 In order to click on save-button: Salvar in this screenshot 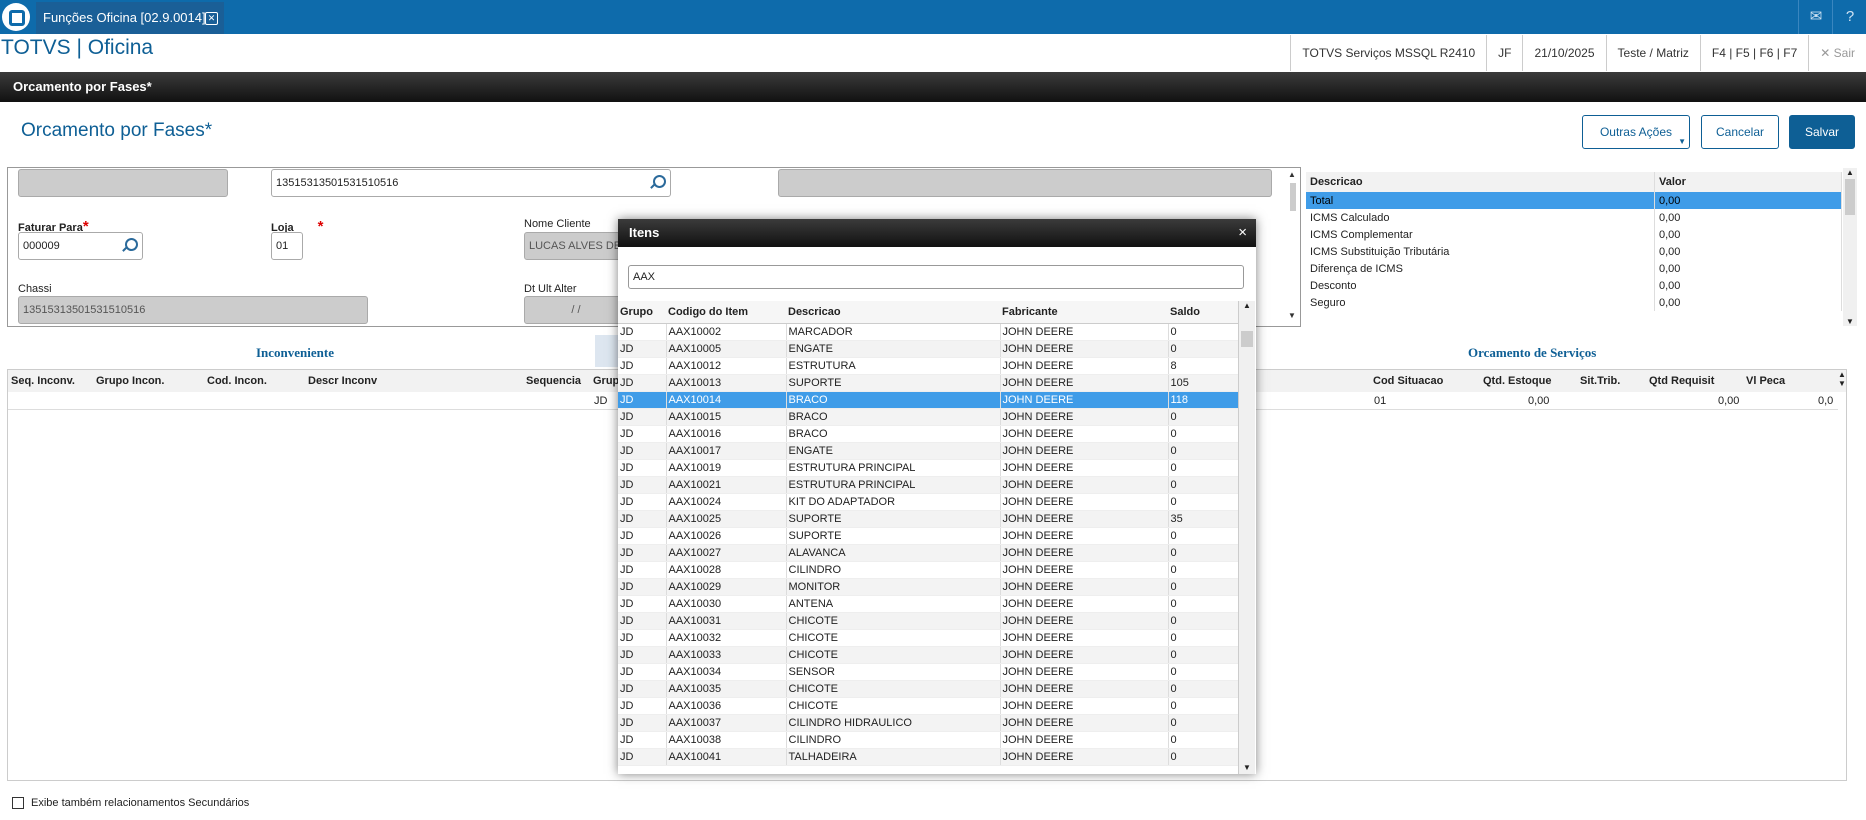, I will do `click(1822, 132)`.